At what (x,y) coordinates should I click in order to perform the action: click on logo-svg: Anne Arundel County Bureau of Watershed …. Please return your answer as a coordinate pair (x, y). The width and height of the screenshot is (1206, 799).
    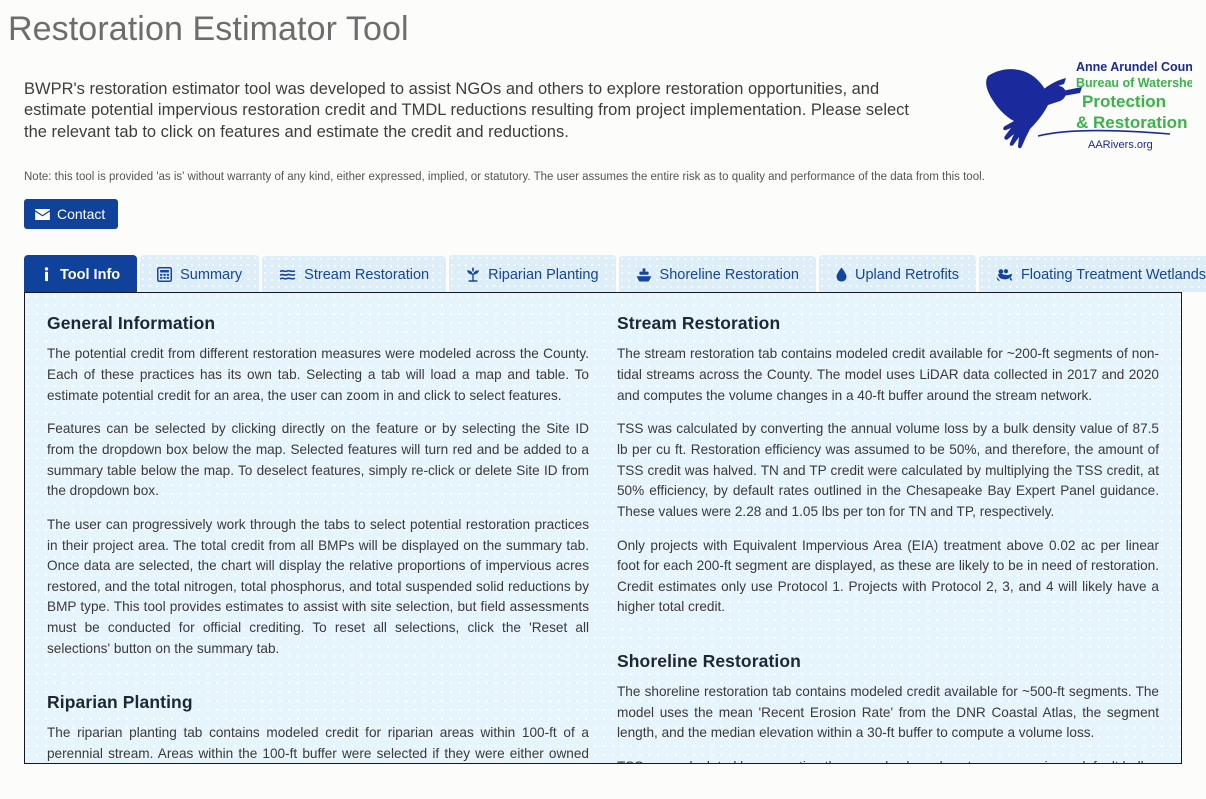
    Looking at the image, I should click on (1089, 105).